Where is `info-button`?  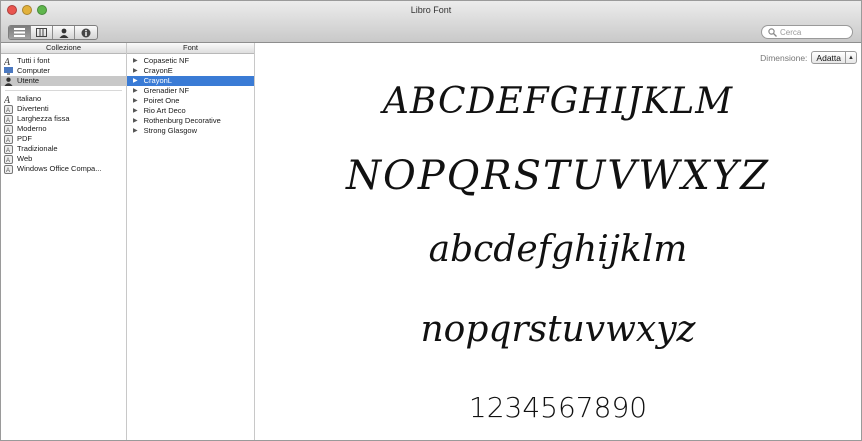 info-button is located at coordinates (86, 32).